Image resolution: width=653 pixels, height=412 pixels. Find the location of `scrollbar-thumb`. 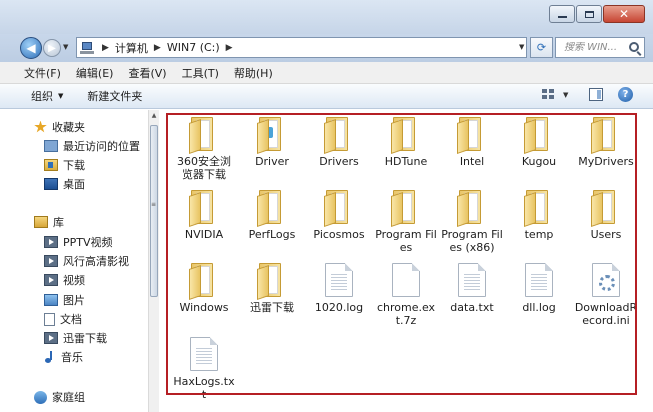

scrollbar-thumb is located at coordinates (154, 211).